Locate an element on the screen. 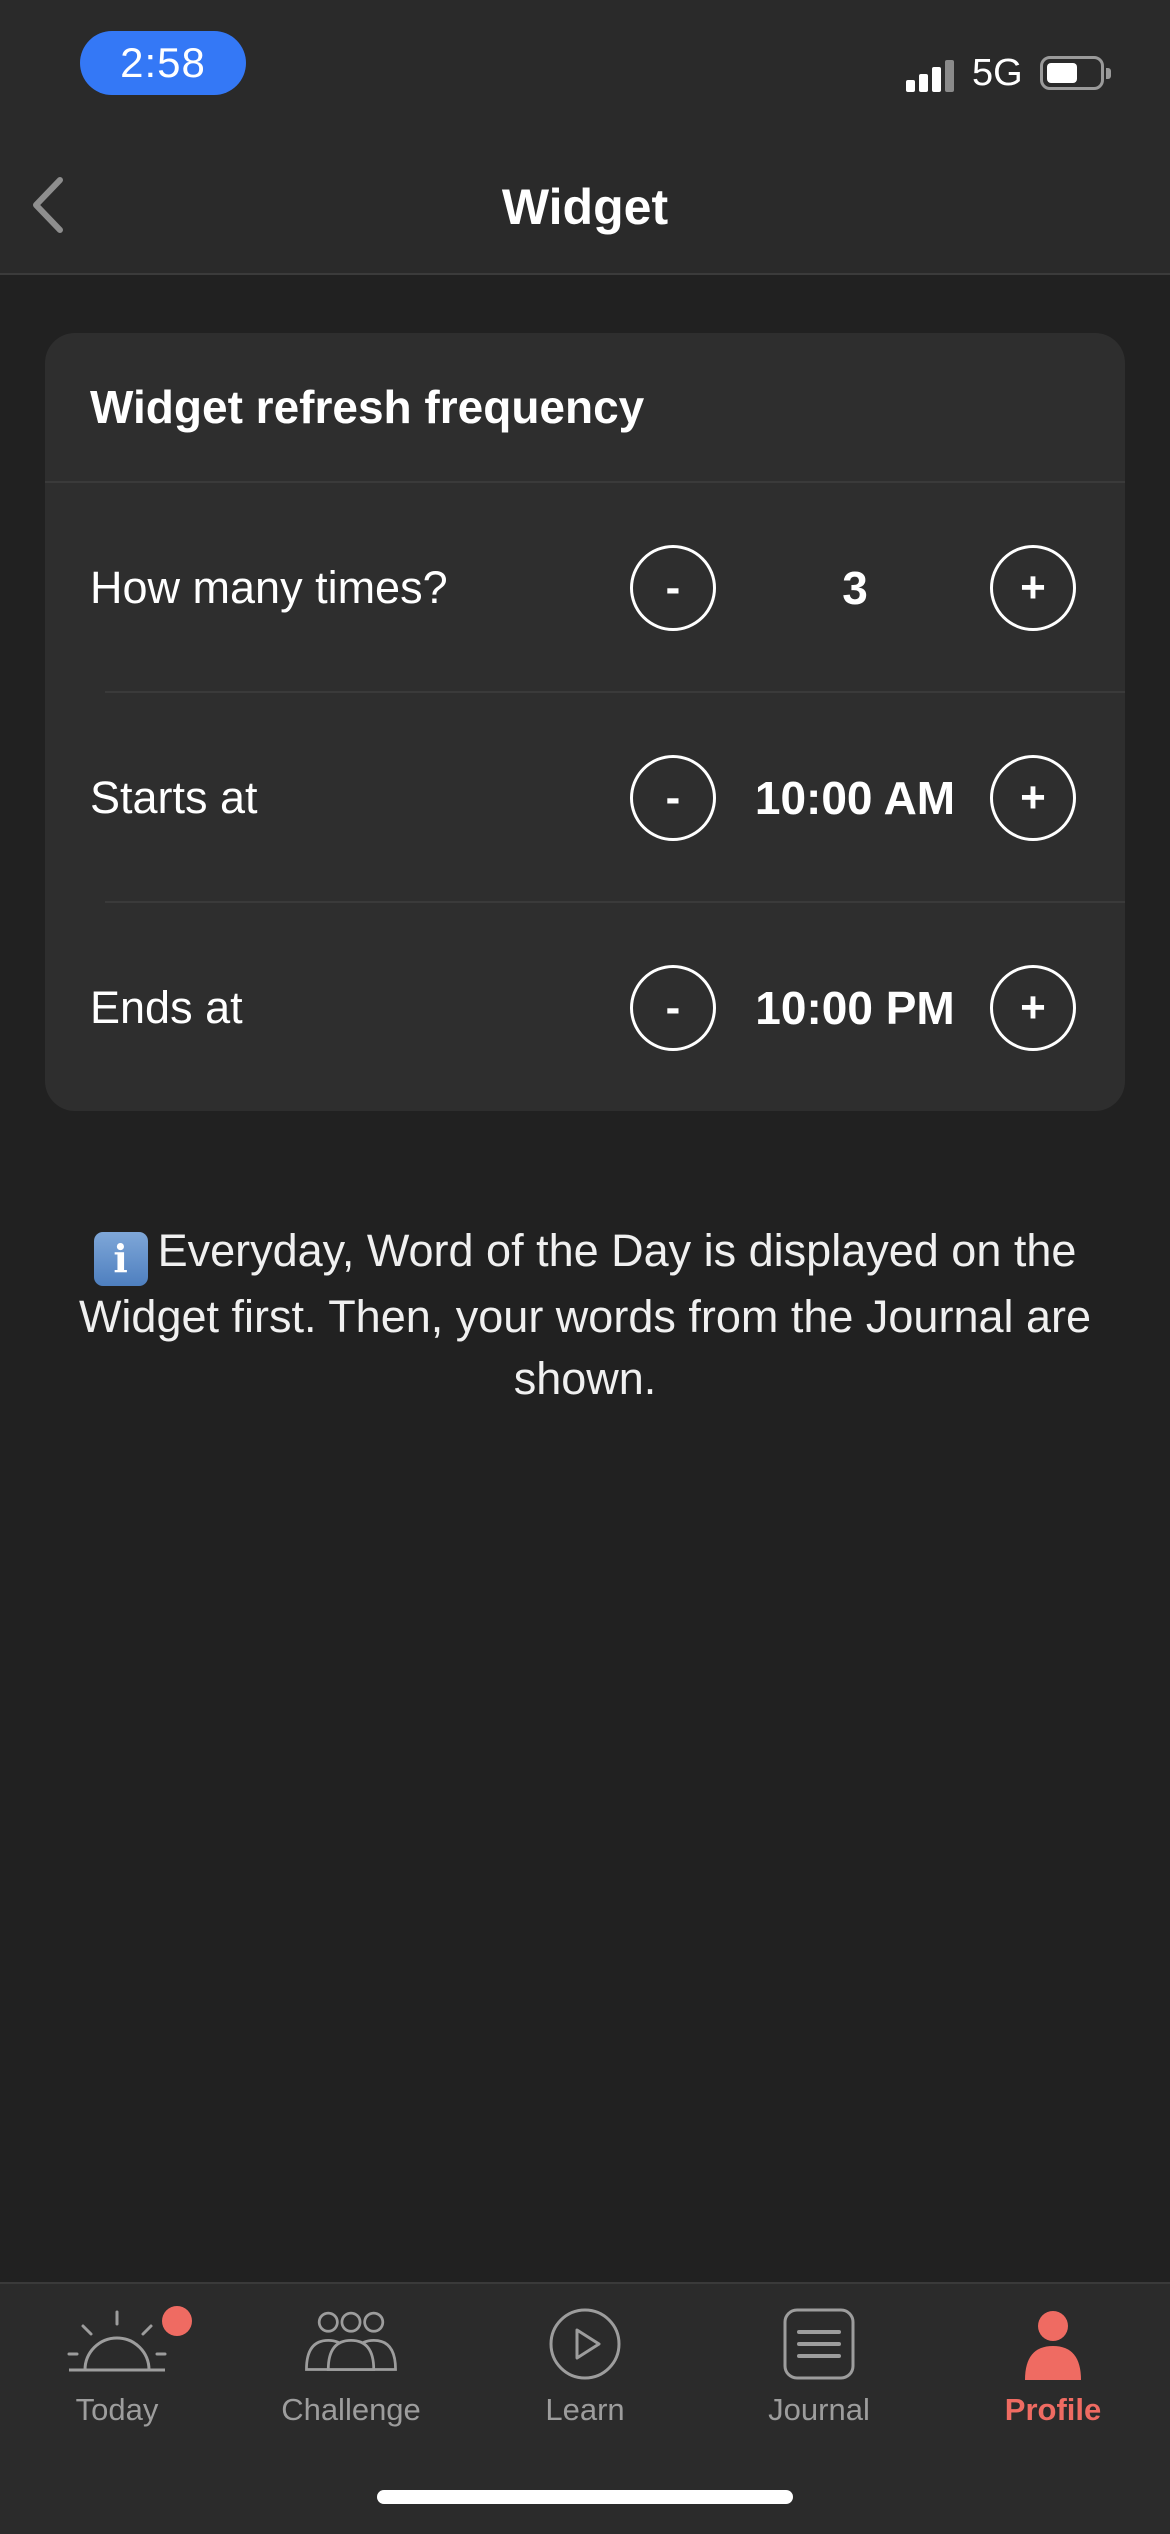  status-time: 2:58 is located at coordinates (163, 63).